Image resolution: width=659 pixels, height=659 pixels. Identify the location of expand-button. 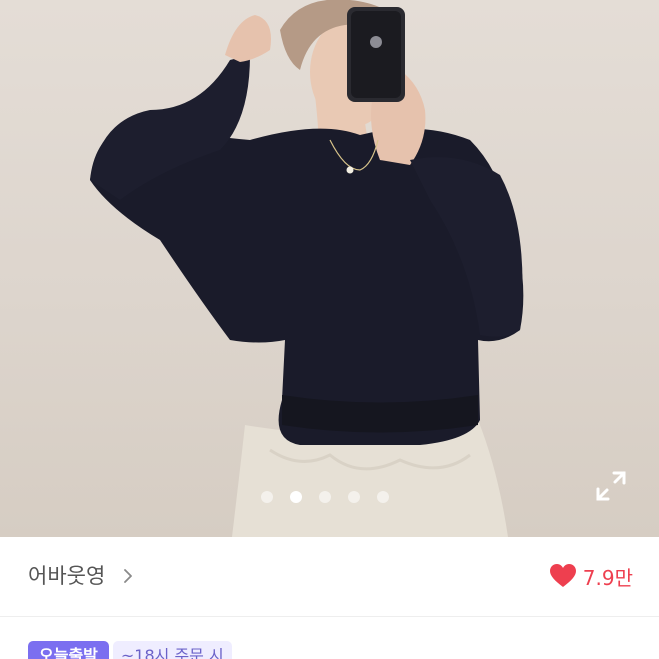
(611, 486).